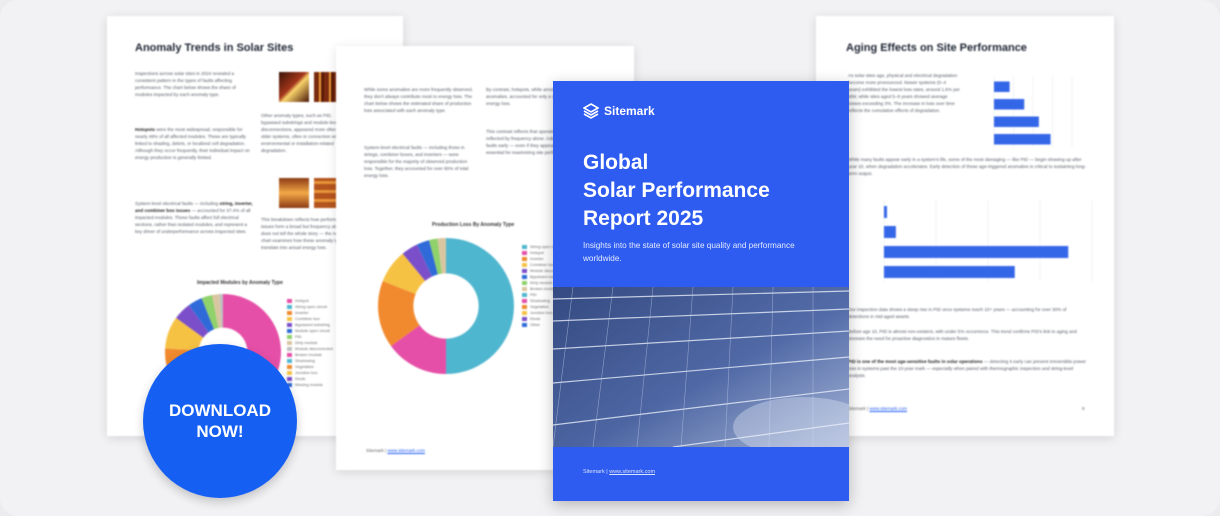 Image resolution: width=1220 pixels, height=516 pixels. I want to click on sitemark-logo-icon, so click(591, 111).